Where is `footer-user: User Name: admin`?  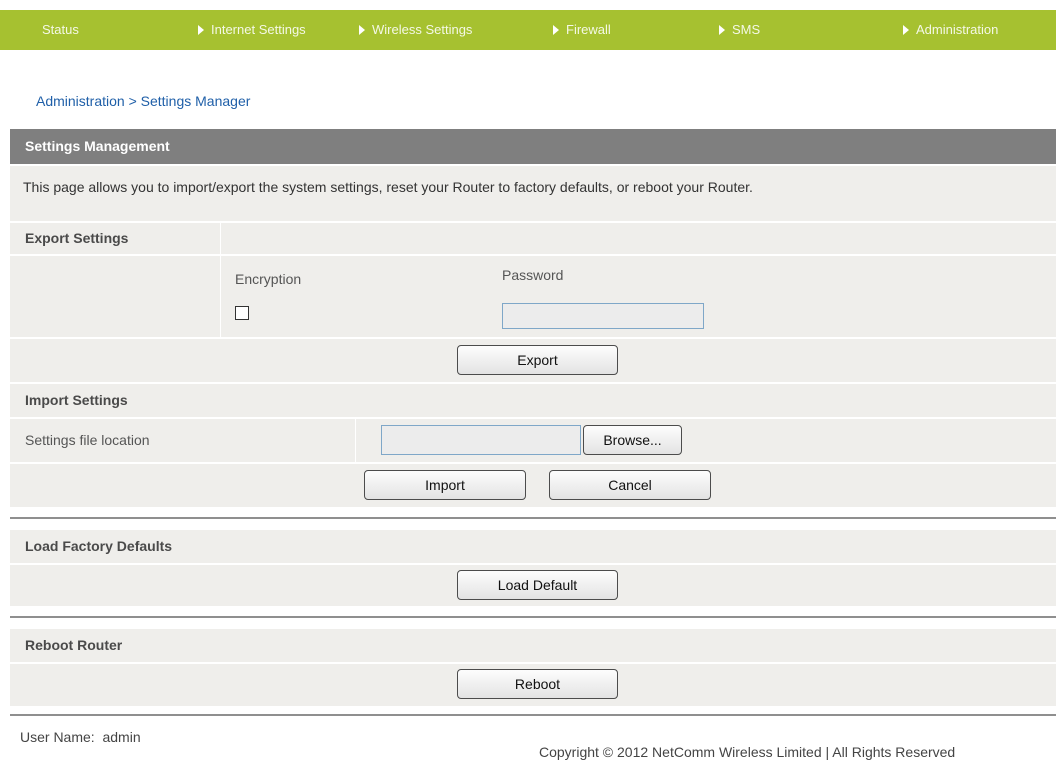 footer-user: User Name: admin is located at coordinates (80, 737).